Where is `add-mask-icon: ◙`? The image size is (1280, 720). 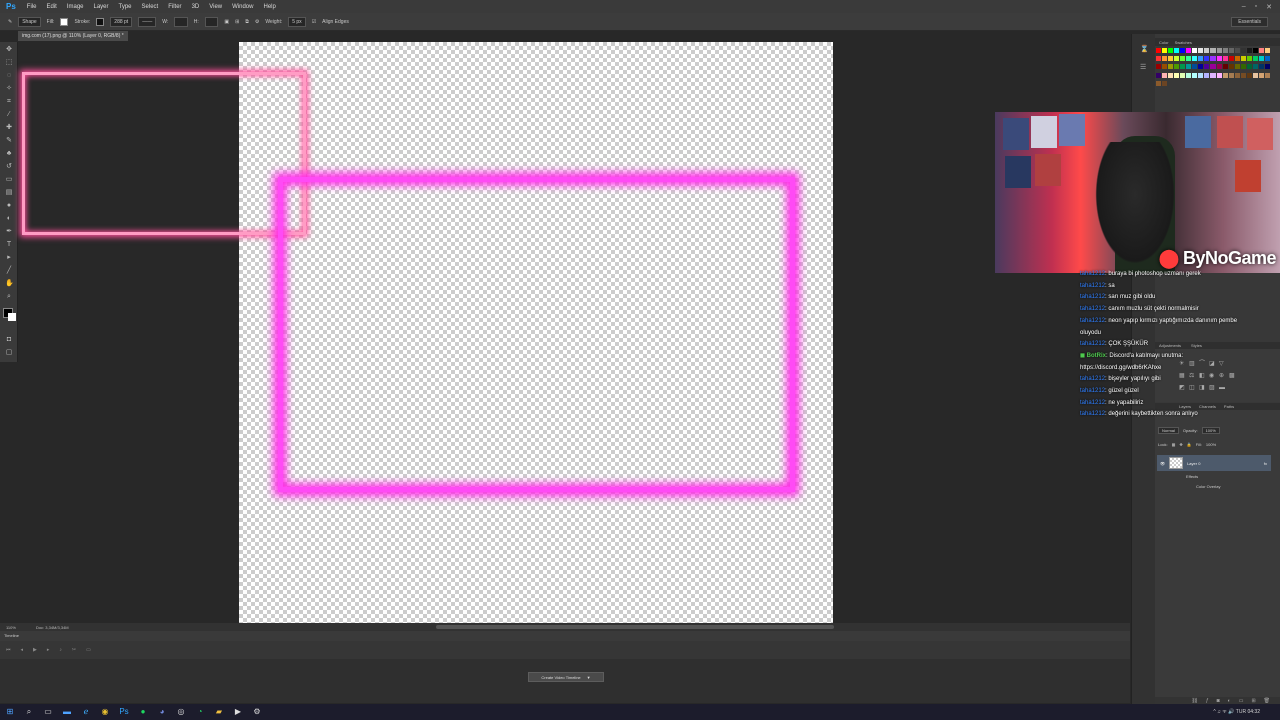 add-mask-icon: ◙ is located at coordinates (1218, 701).